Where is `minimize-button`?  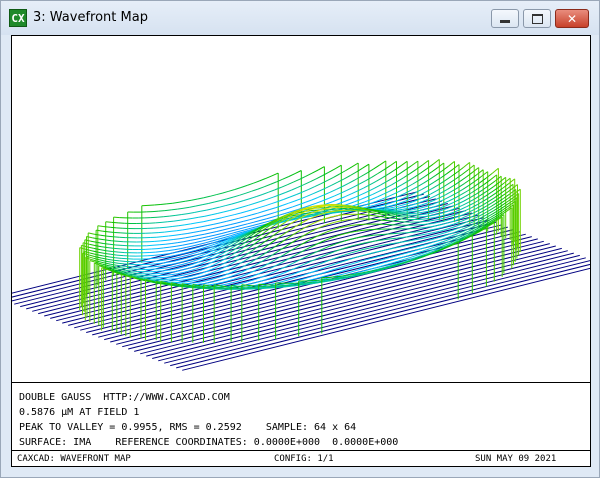 minimize-button is located at coordinates (505, 18).